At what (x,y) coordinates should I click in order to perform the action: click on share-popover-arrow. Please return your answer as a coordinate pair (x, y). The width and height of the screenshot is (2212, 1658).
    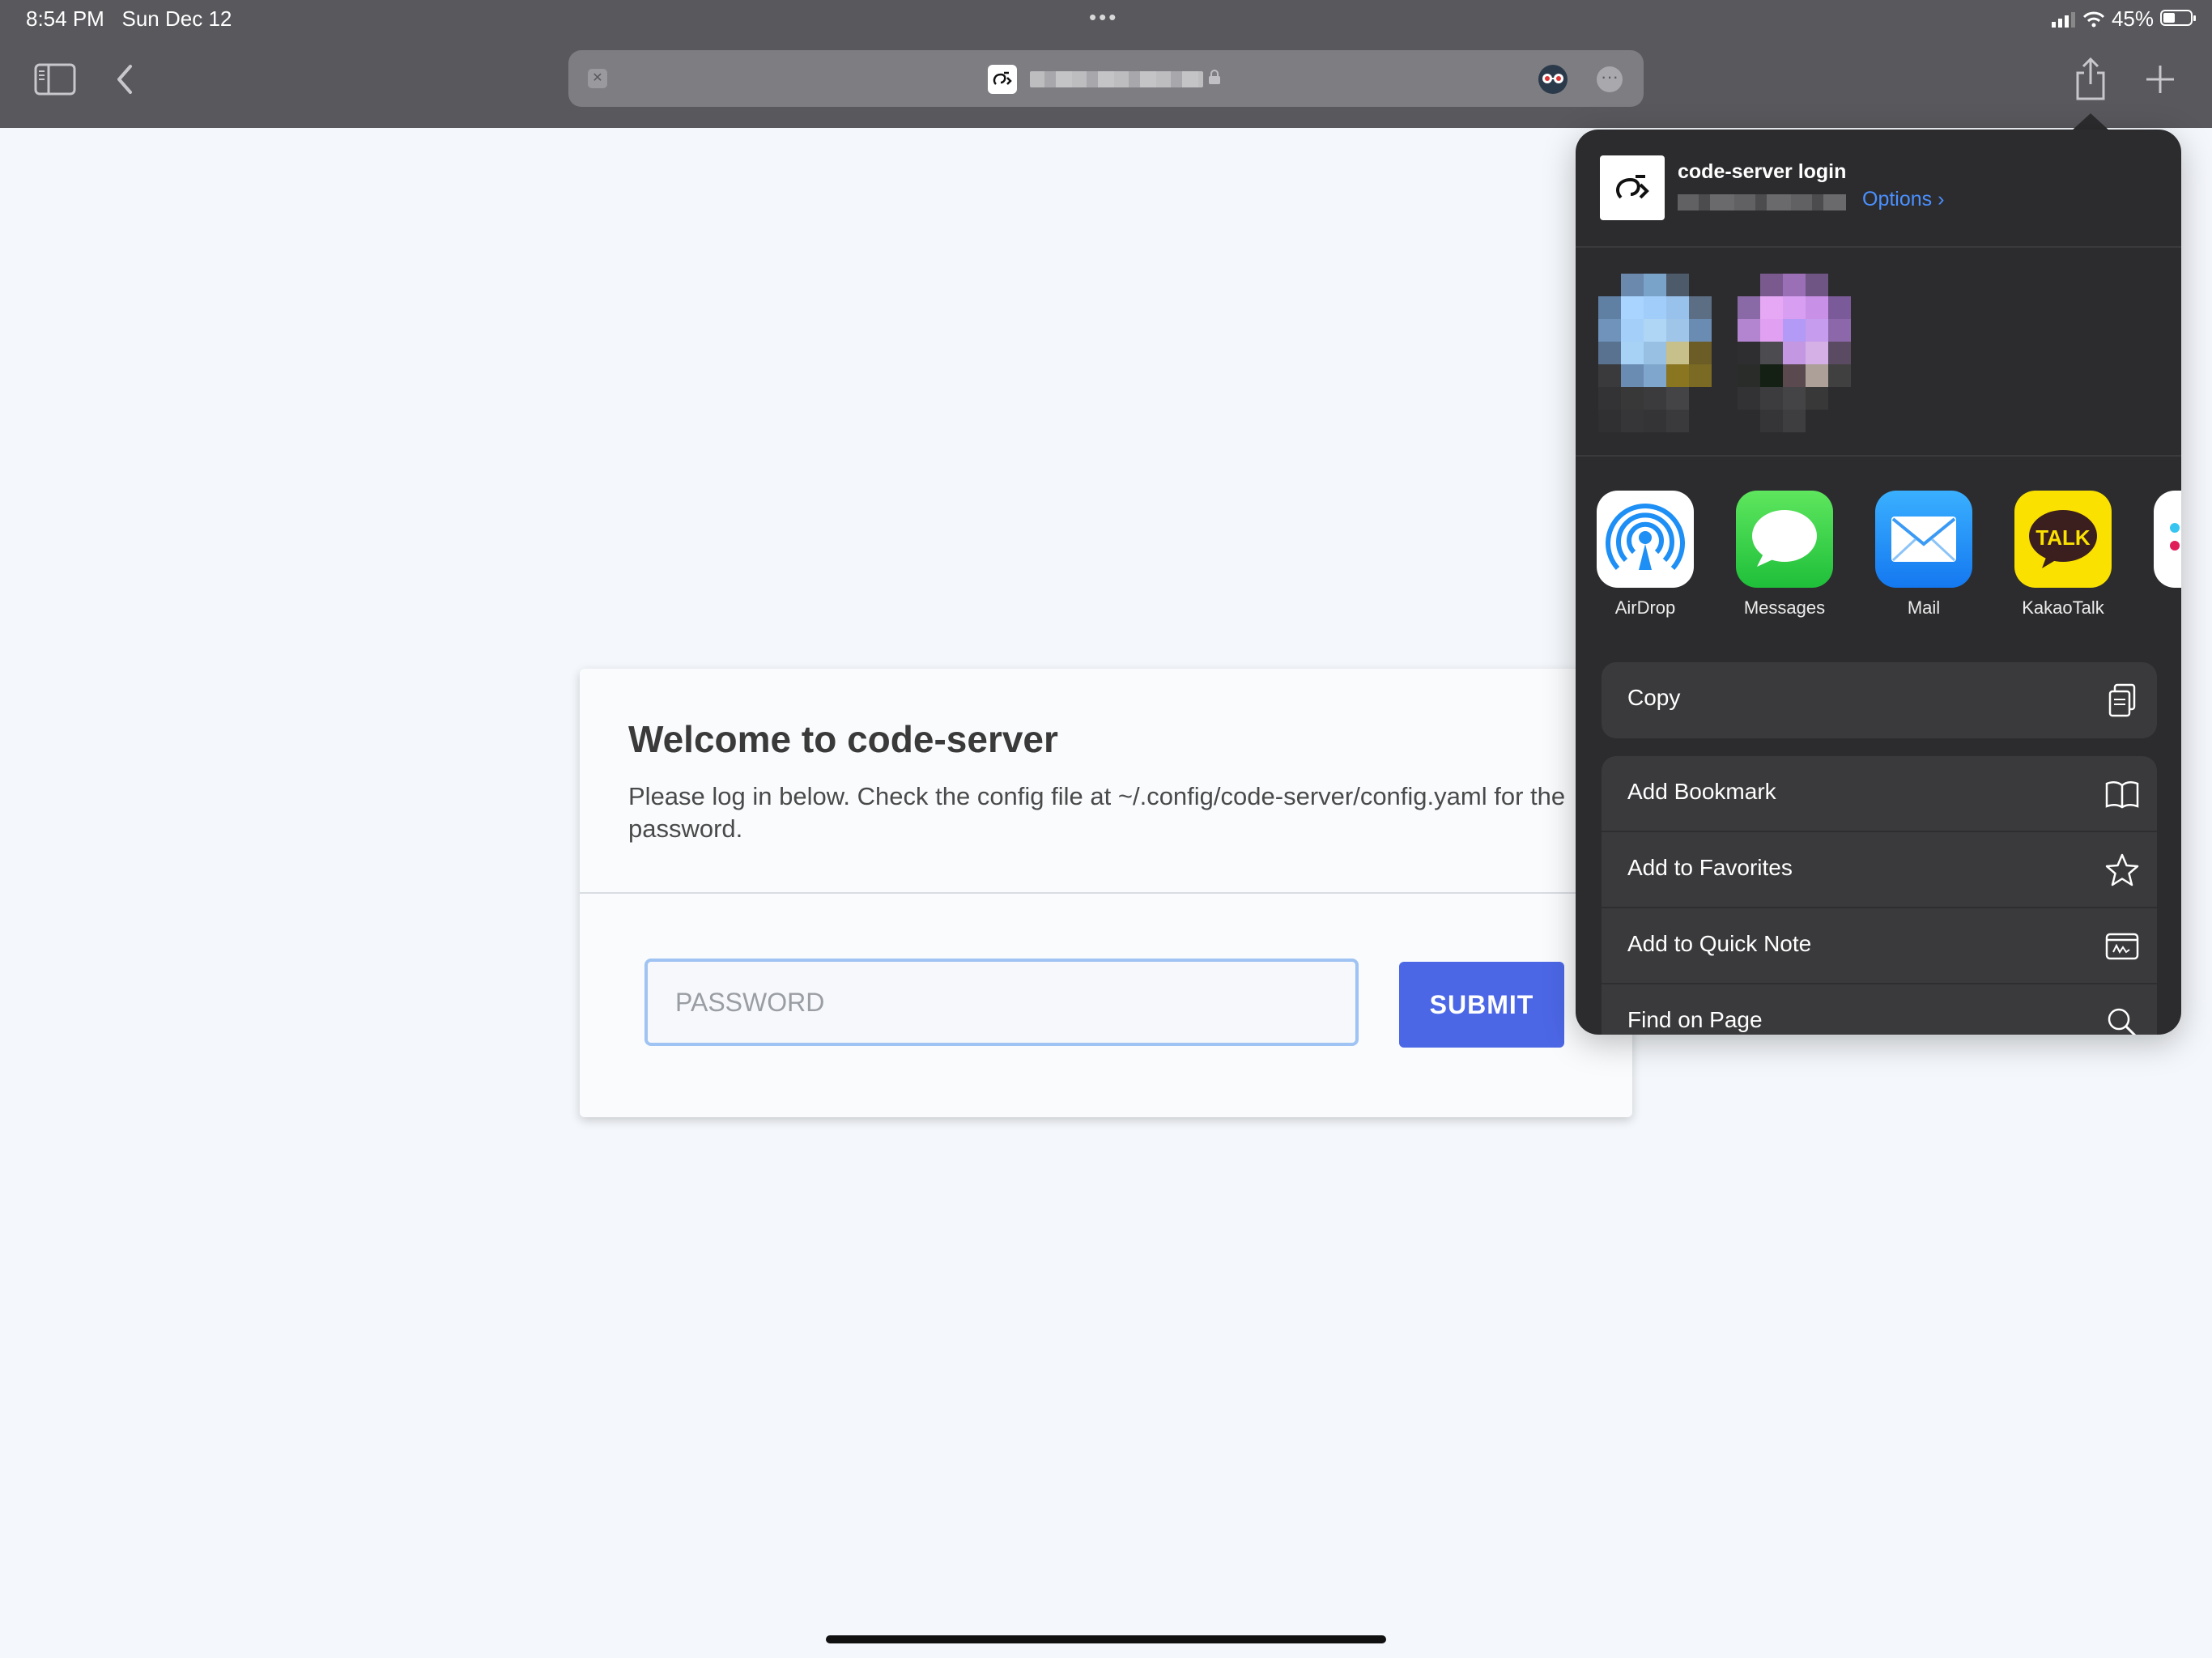
    Looking at the image, I should click on (2090, 122).